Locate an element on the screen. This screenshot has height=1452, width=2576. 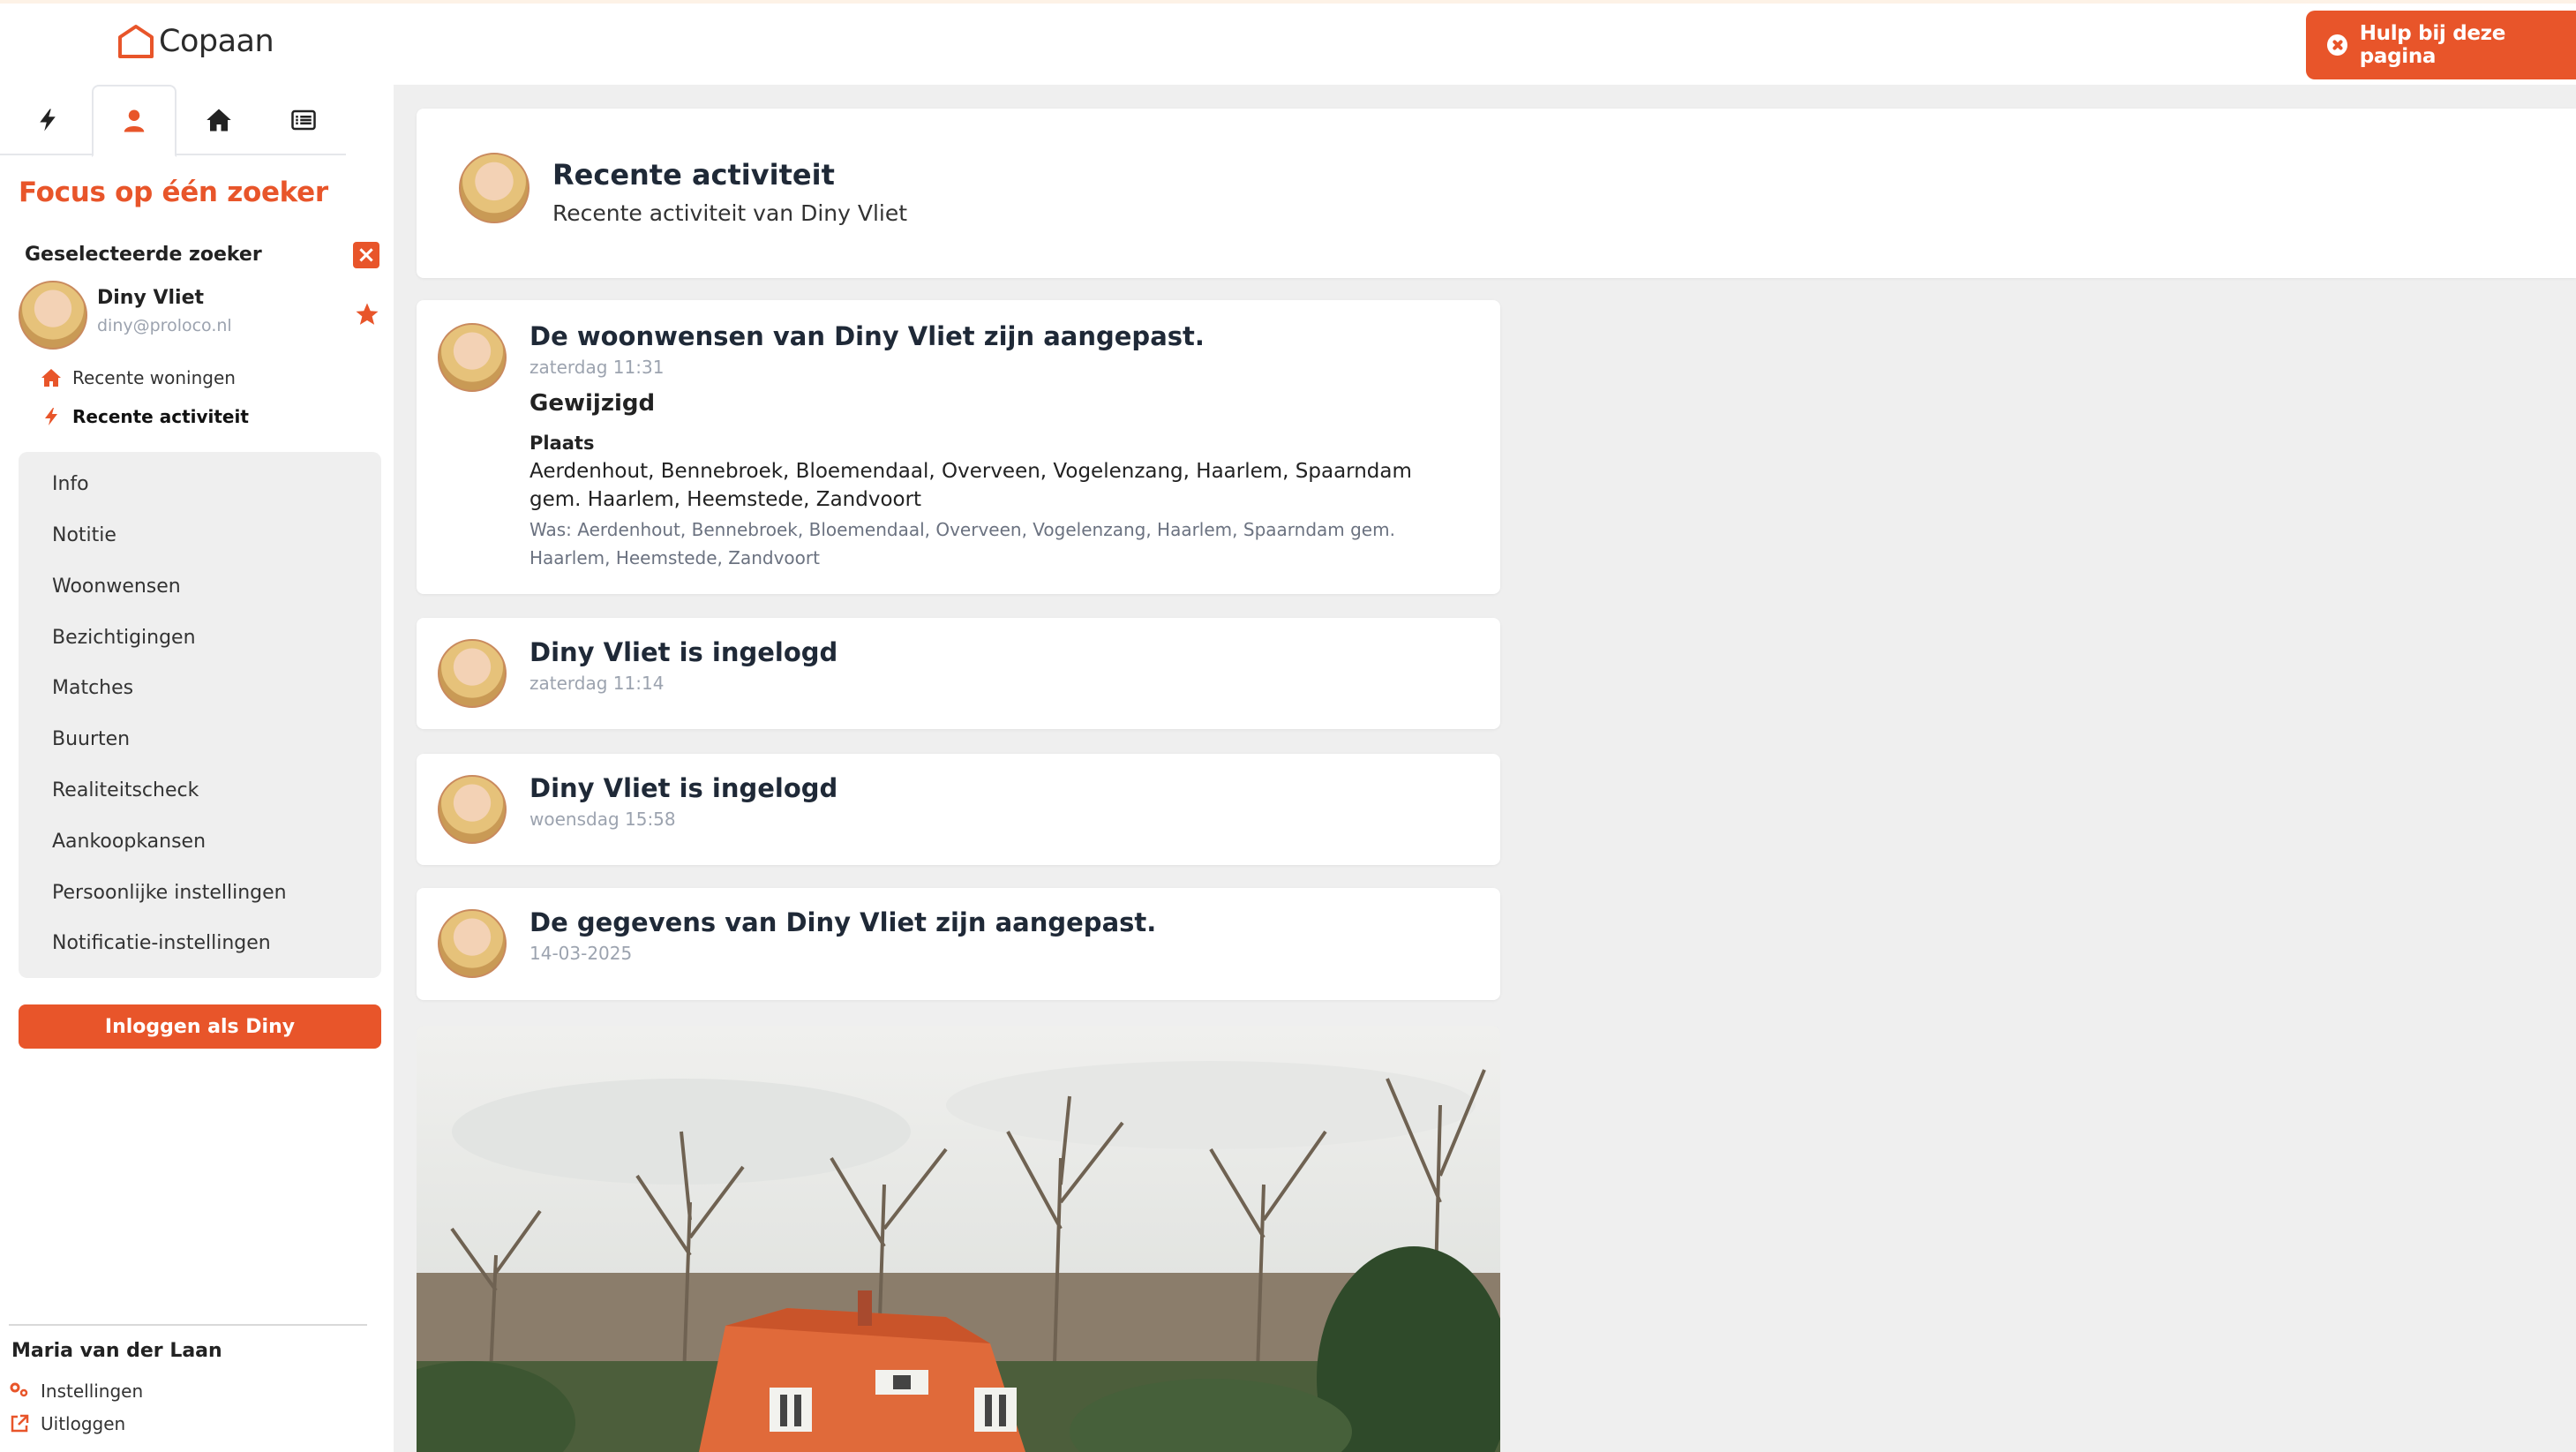
help-button-label: Hulp bij deze pagina is located at coordinates (2432, 45).